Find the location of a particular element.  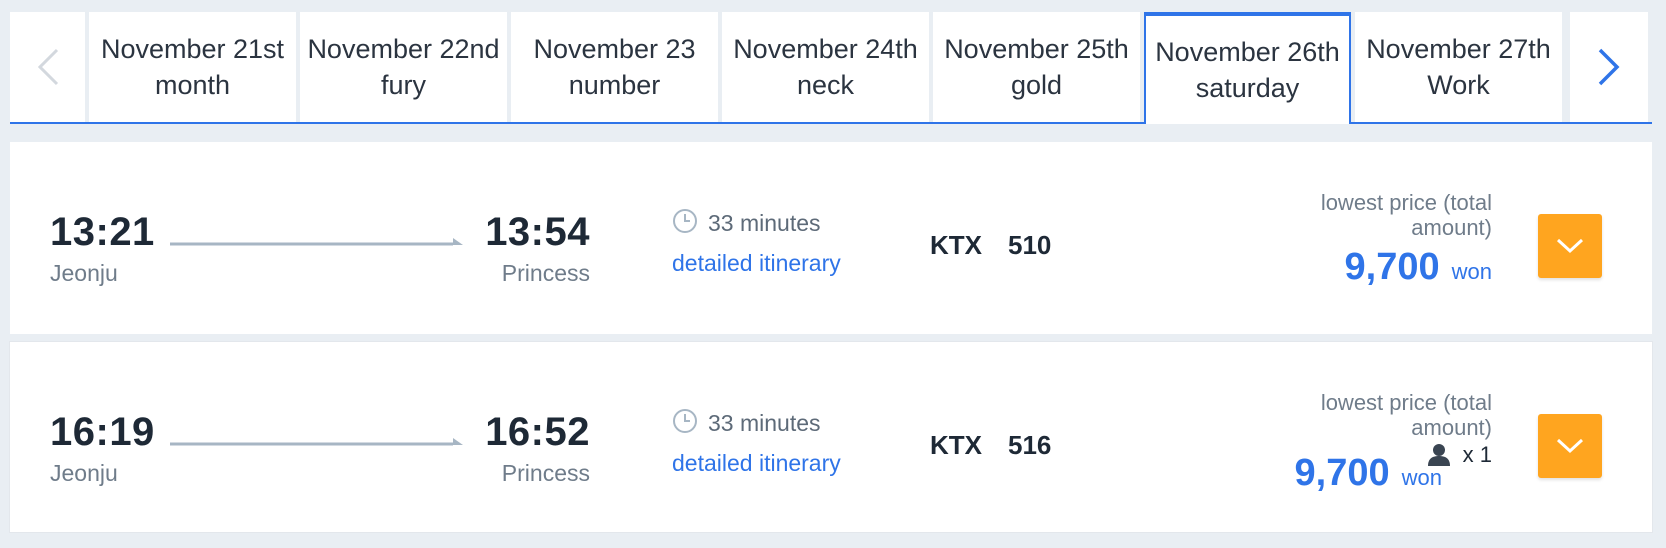

departure-time: 16:19 is located at coordinates (102, 432).